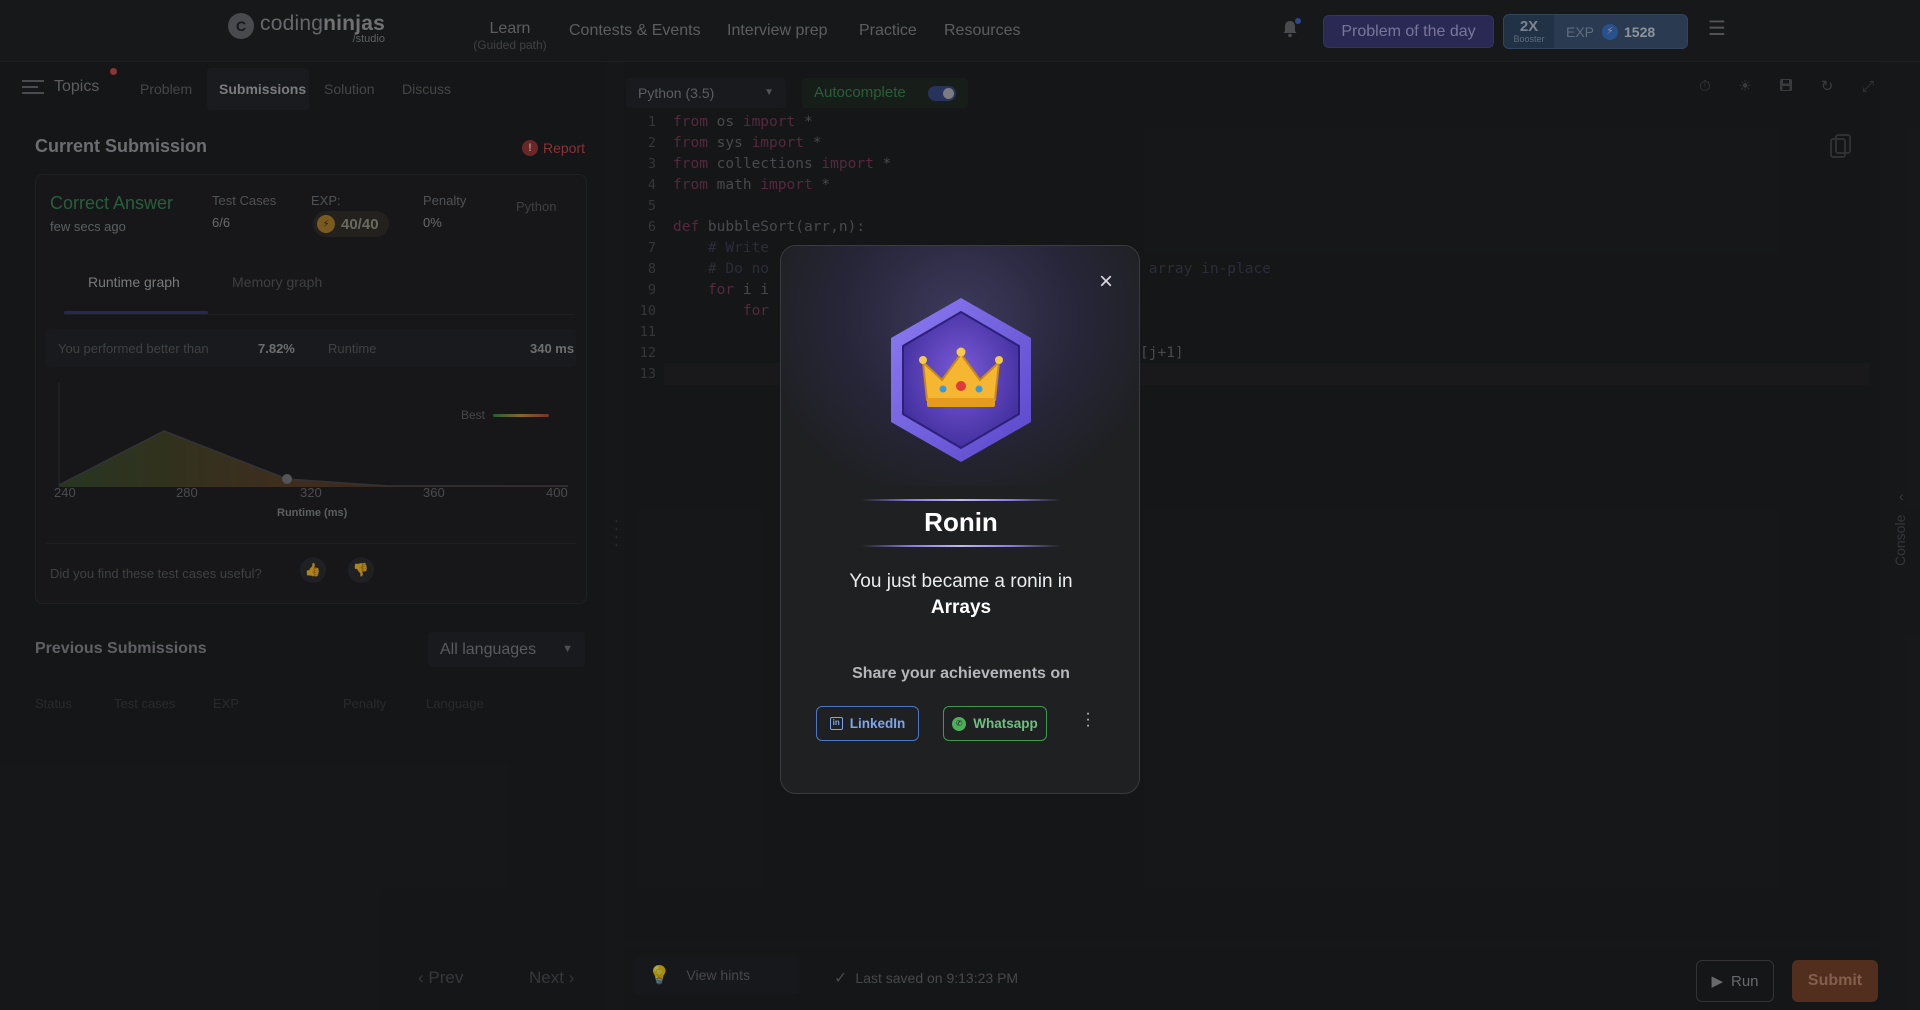 The height and width of the screenshot is (1010, 1920). I want to click on rank-divider-top, so click(961, 500).